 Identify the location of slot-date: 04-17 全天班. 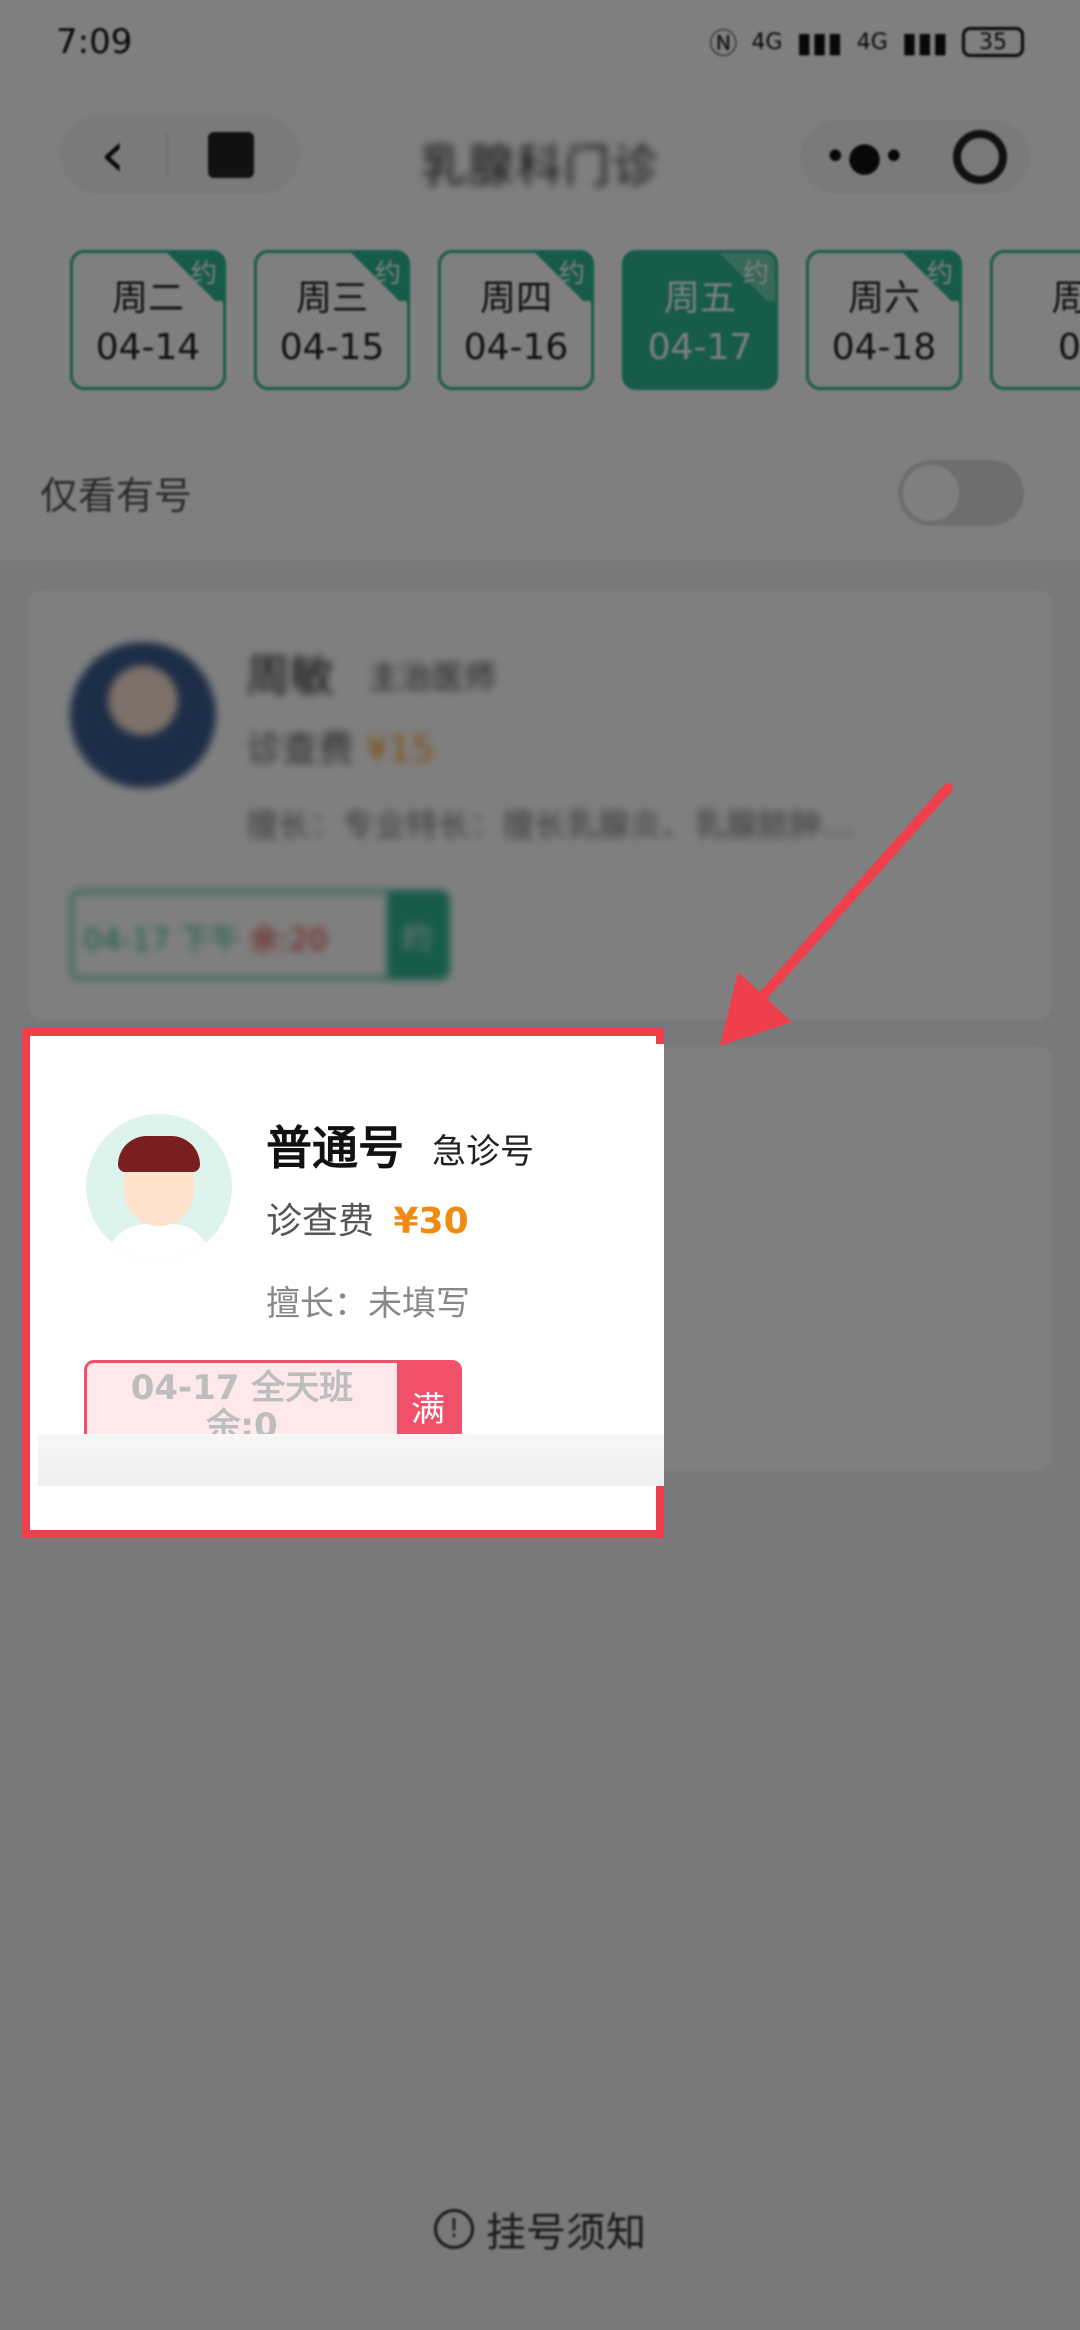
(242, 1388).